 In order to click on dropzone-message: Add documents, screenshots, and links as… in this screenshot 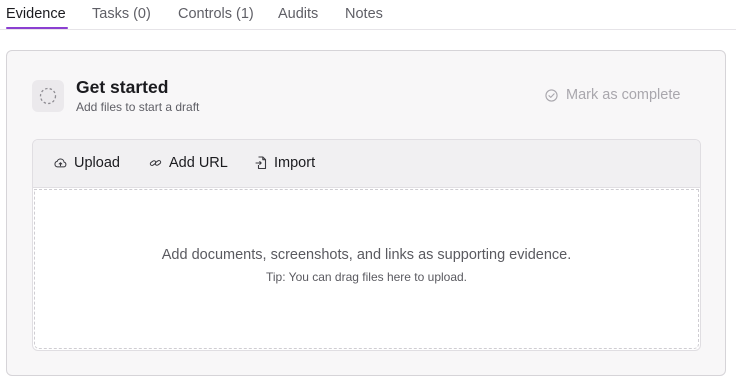, I will do `click(366, 255)`.